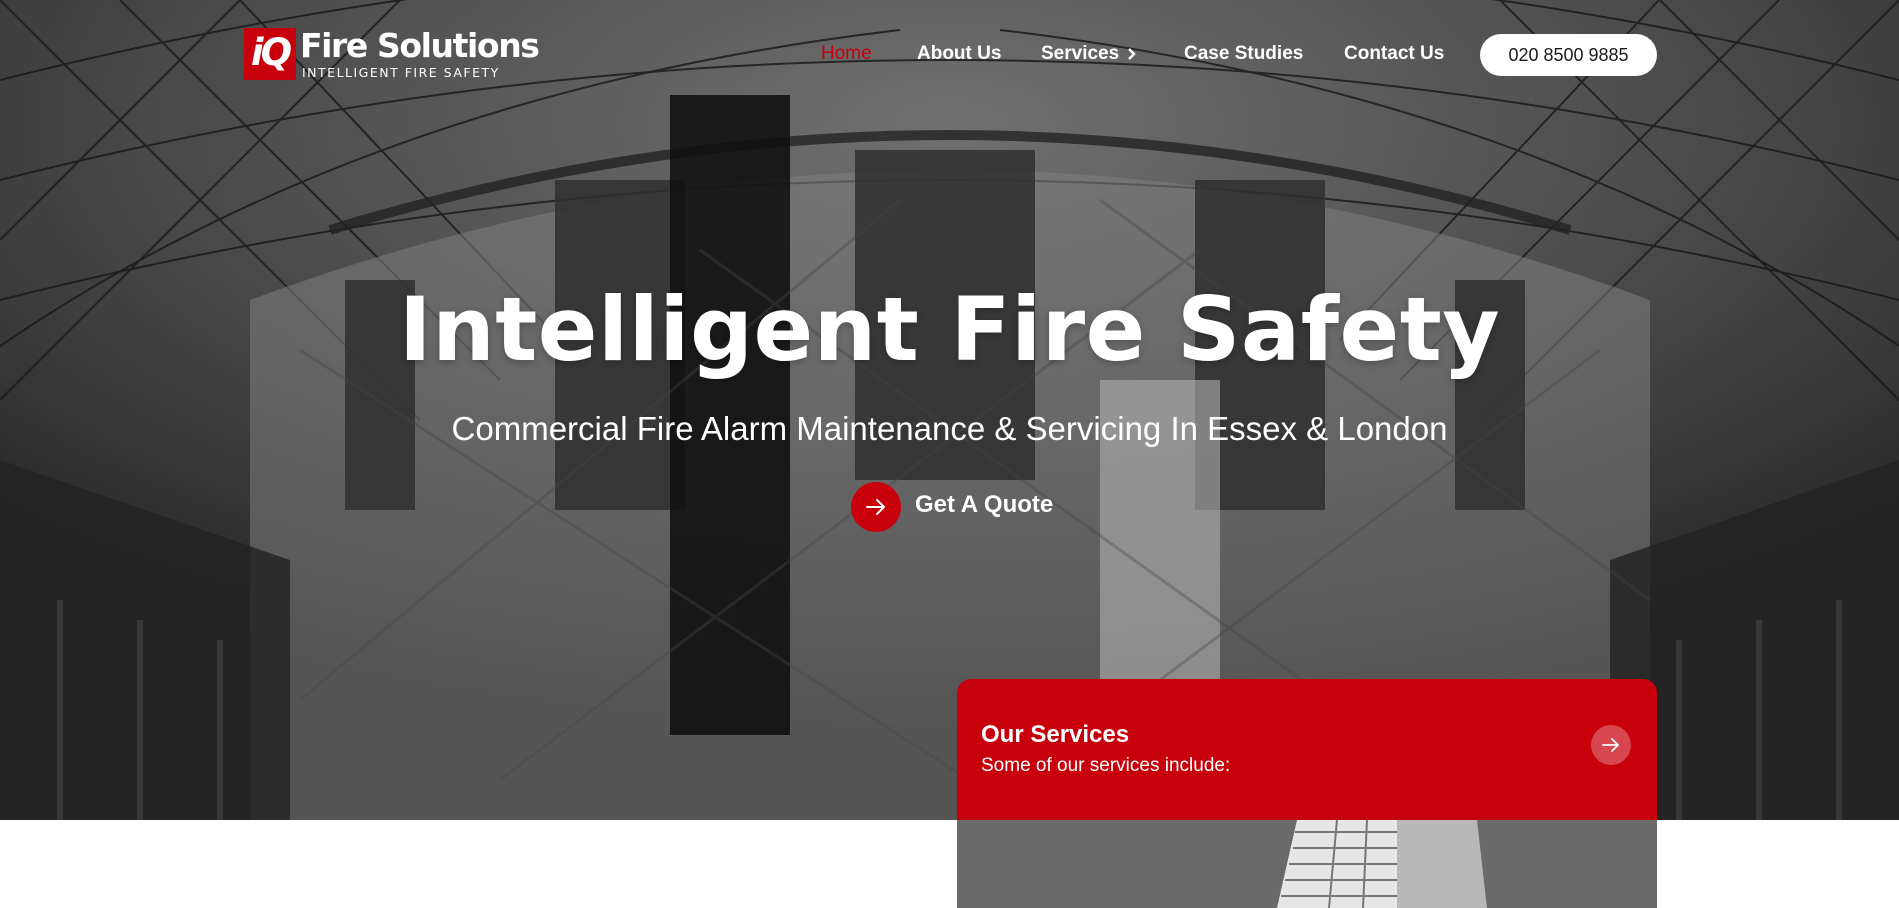 This screenshot has width=1899, height=908. I want to click on nav-services: Services, so click(1089, 55).